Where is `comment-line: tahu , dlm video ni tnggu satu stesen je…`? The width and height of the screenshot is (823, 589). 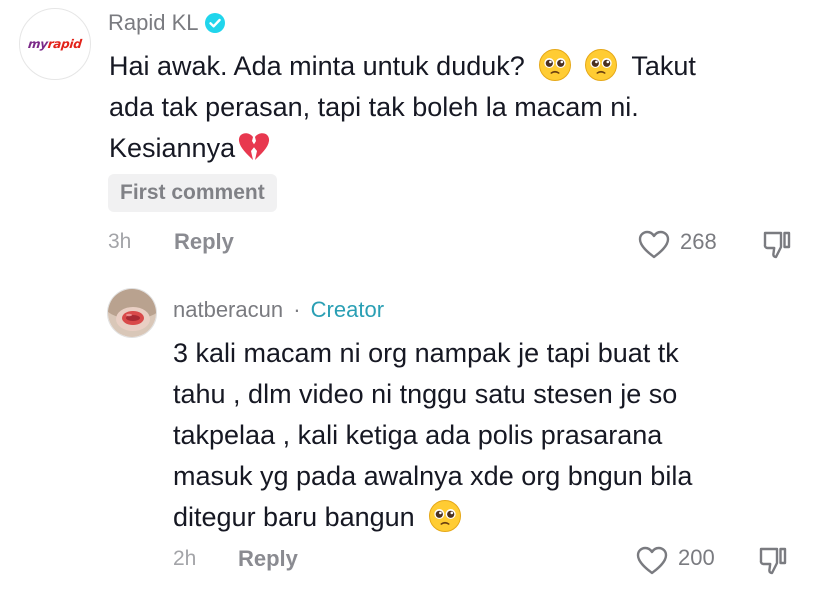
comment-line: tahu , dlm video ni tnggu satu stesen je… is located at coordinates (425, 394).